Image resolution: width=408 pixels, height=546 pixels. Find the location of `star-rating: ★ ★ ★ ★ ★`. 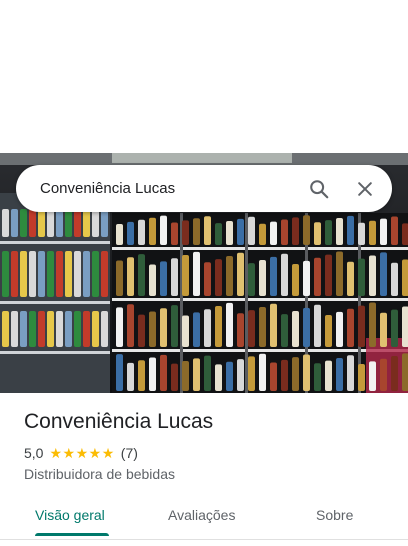

star-rating: ★ ★ ★ ★ ★ is located at coordinates (81, 453).